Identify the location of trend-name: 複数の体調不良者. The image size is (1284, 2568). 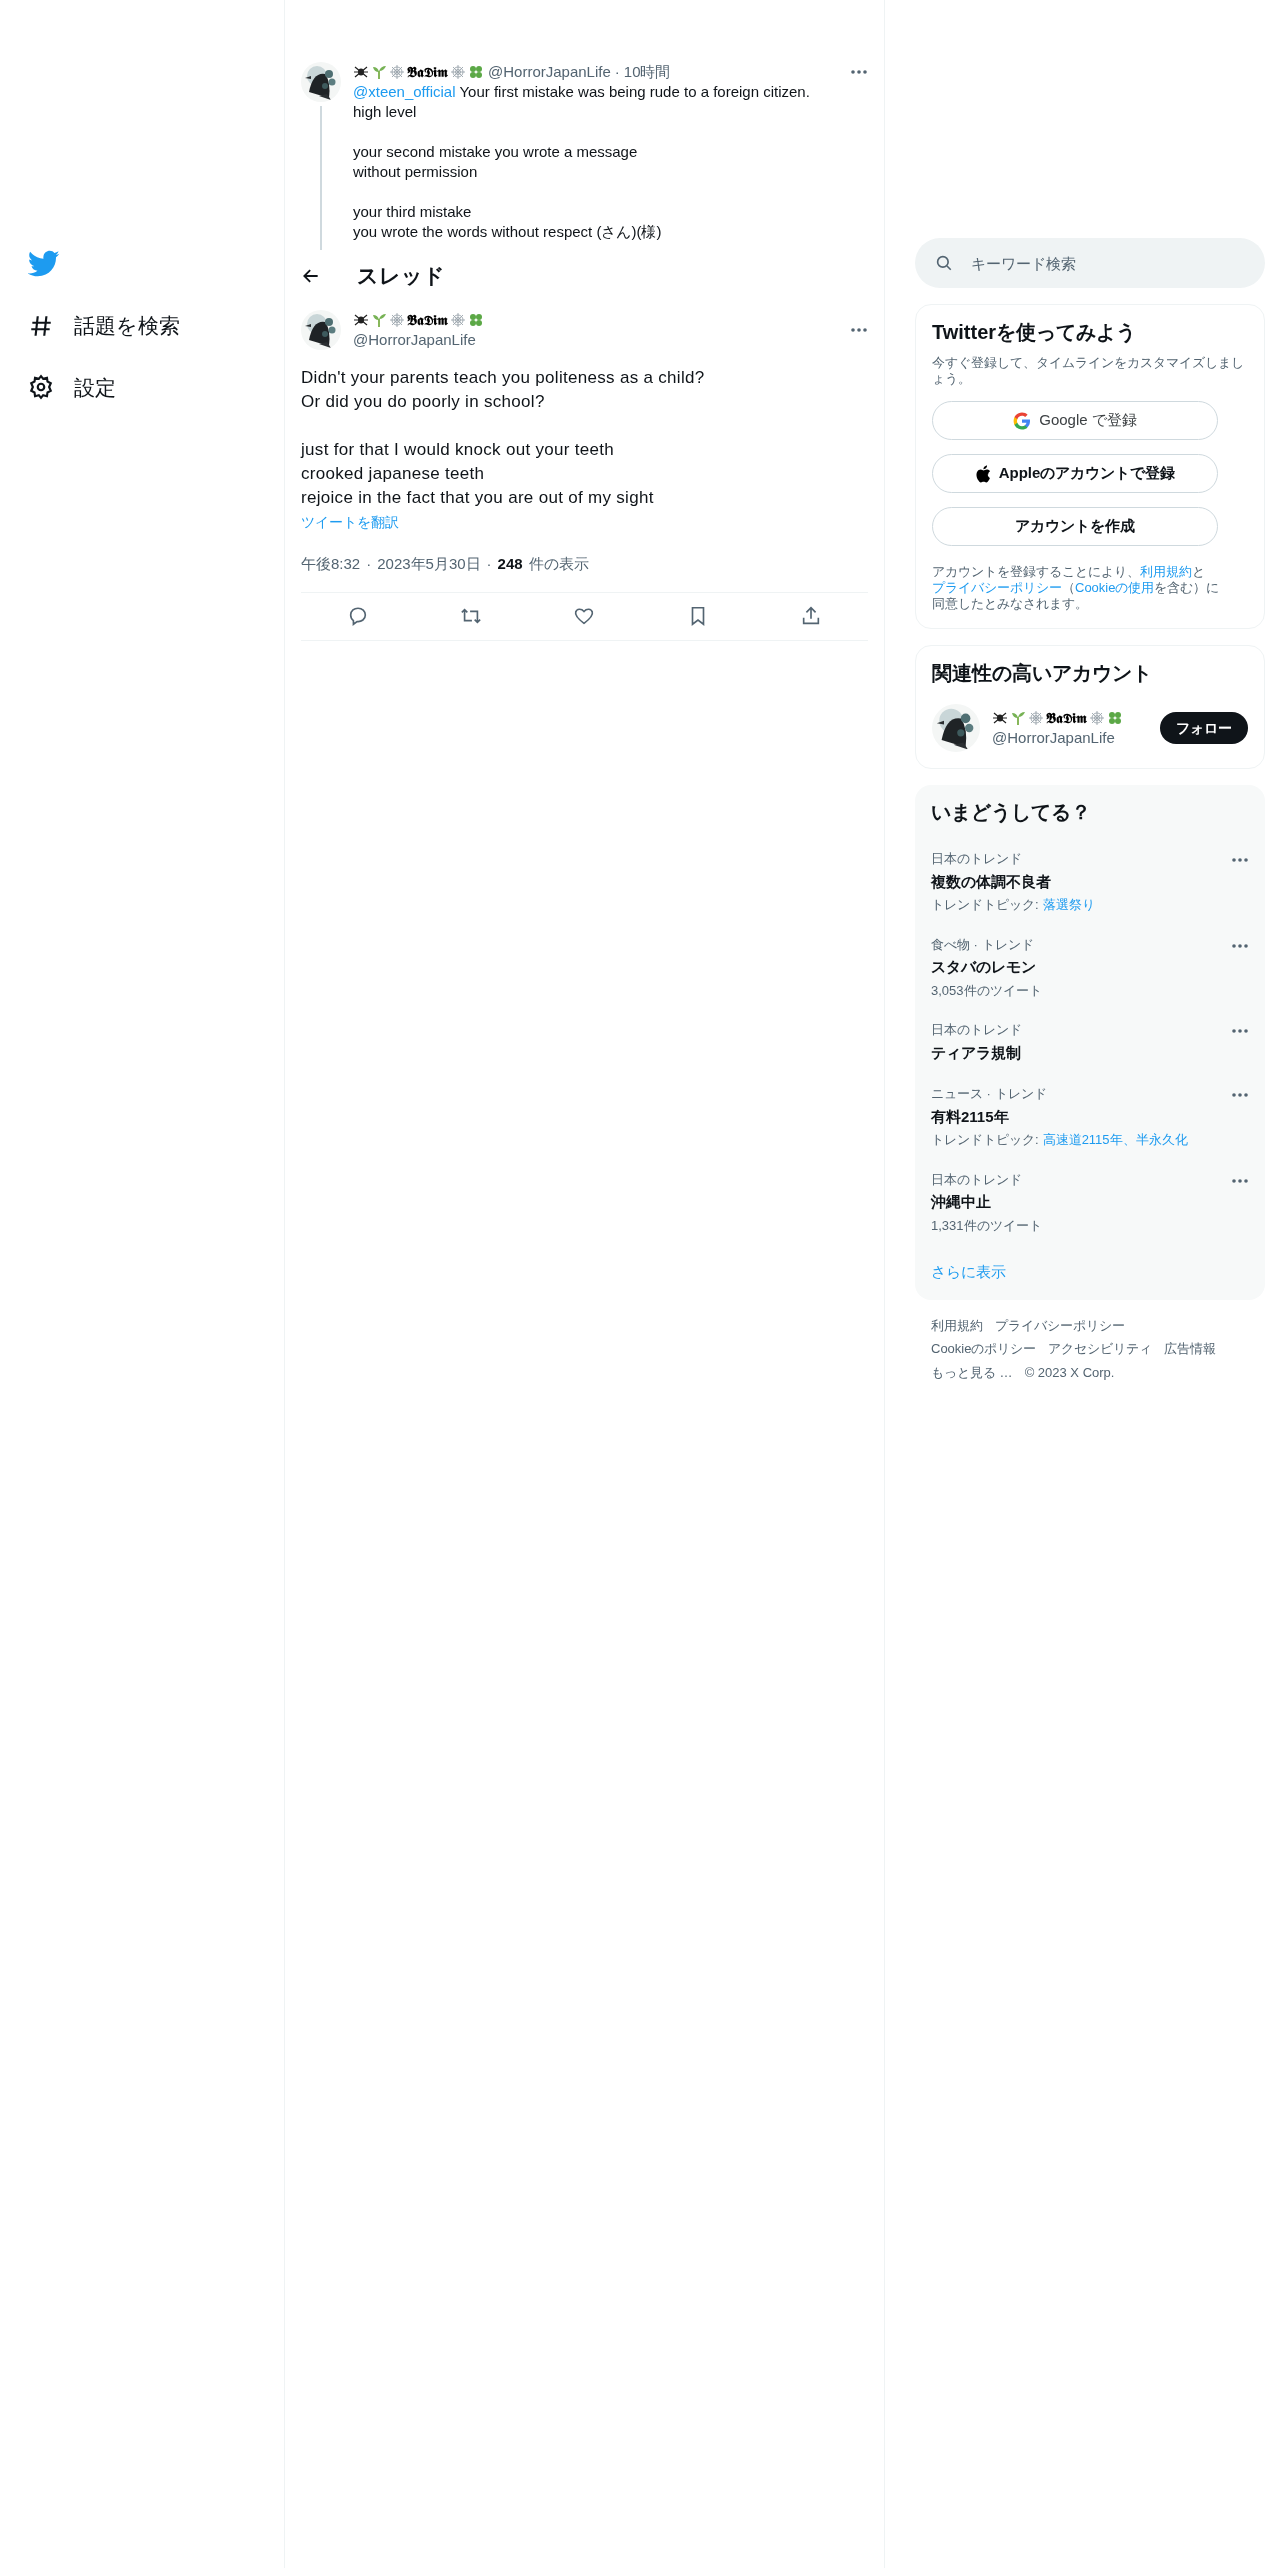
(991, 881).